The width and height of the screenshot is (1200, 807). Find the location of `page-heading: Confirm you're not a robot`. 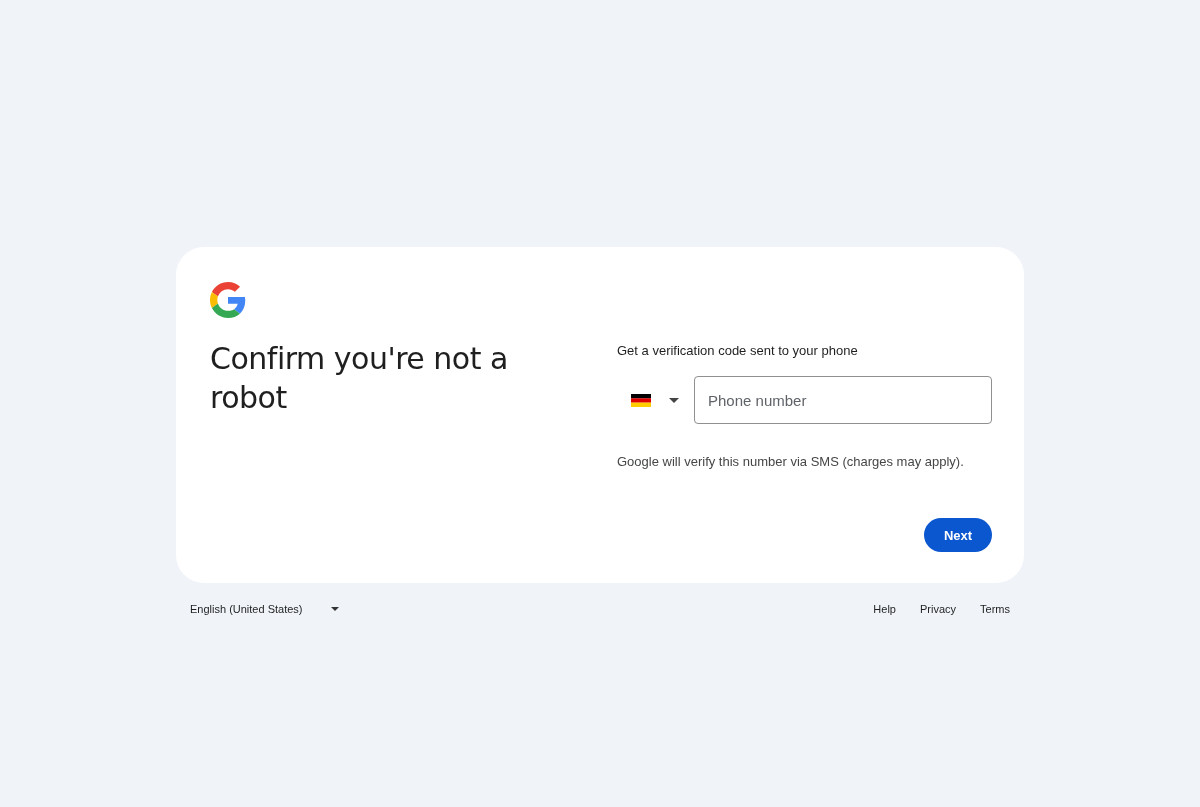

page-heading: Confirm you're not a robot is located at coordinates (359, 378).